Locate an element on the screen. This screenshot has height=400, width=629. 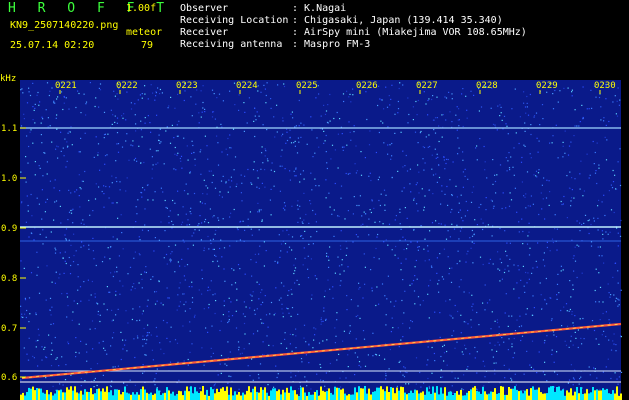
y-tick-label: 0.7 is located at coordinates (9, 329).